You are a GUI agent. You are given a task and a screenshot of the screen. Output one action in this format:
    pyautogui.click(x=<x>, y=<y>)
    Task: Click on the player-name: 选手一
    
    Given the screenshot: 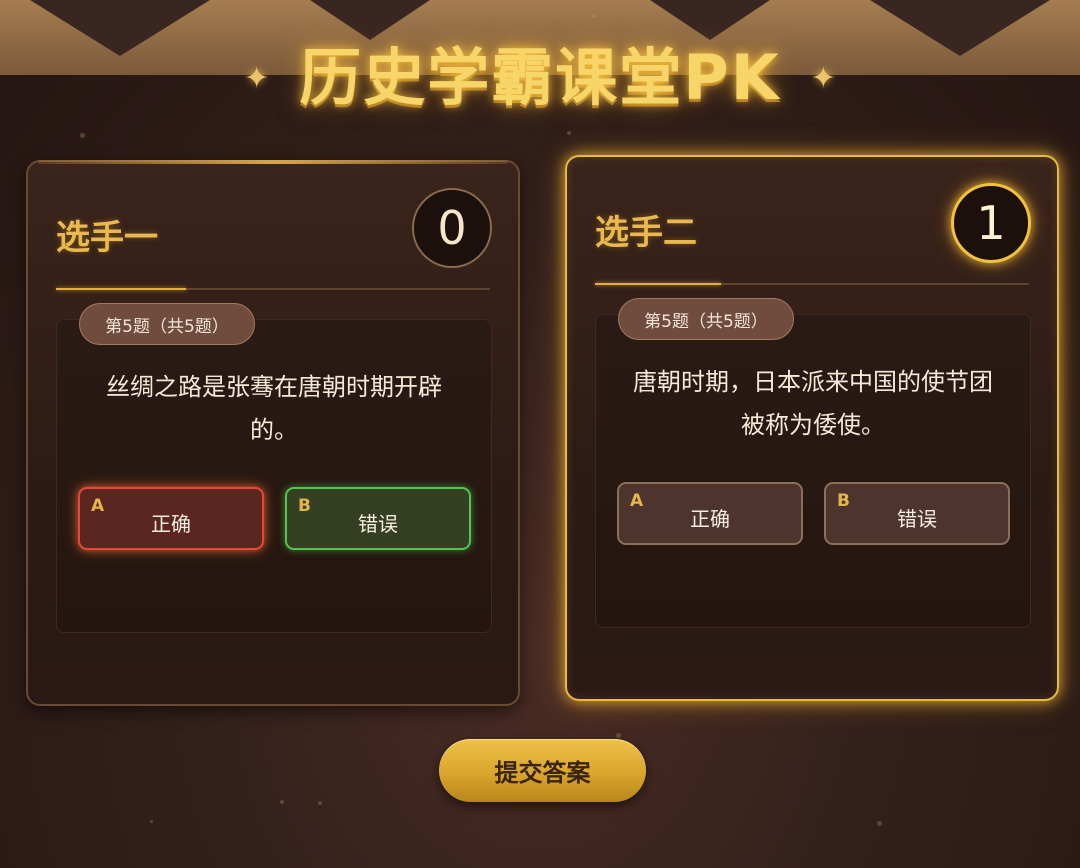 What is the action you would take?
    pyautogui.click(x=107, y=238)
    